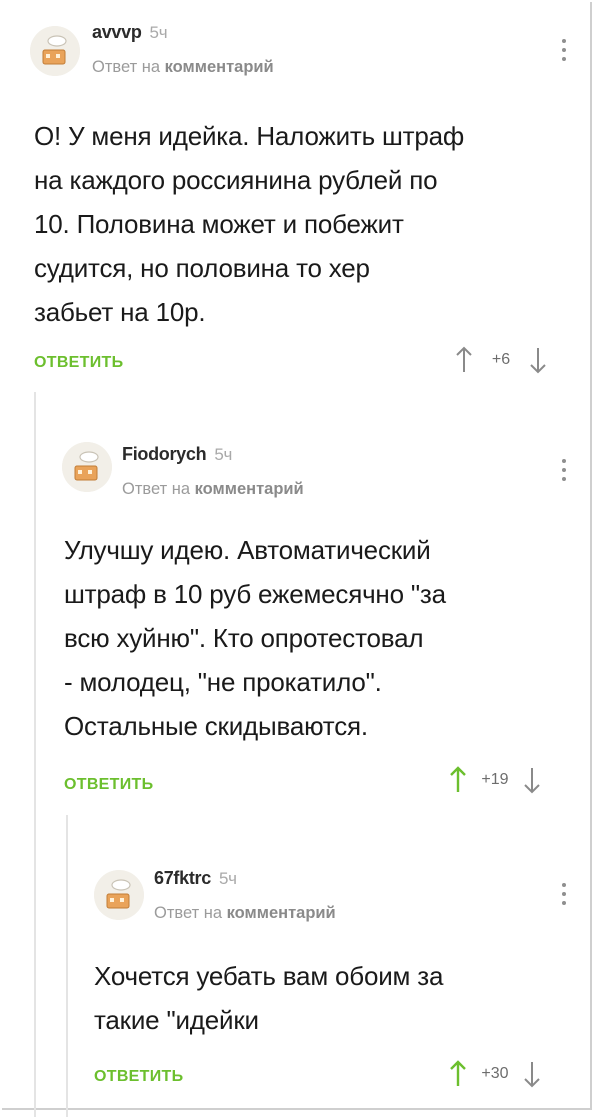 The image size is (600, 1117). What do you see at coordinates (195, 878) in the screenshot?
I see `comment-author: 67fktrc 5ч` at bounding box center [195, 878].